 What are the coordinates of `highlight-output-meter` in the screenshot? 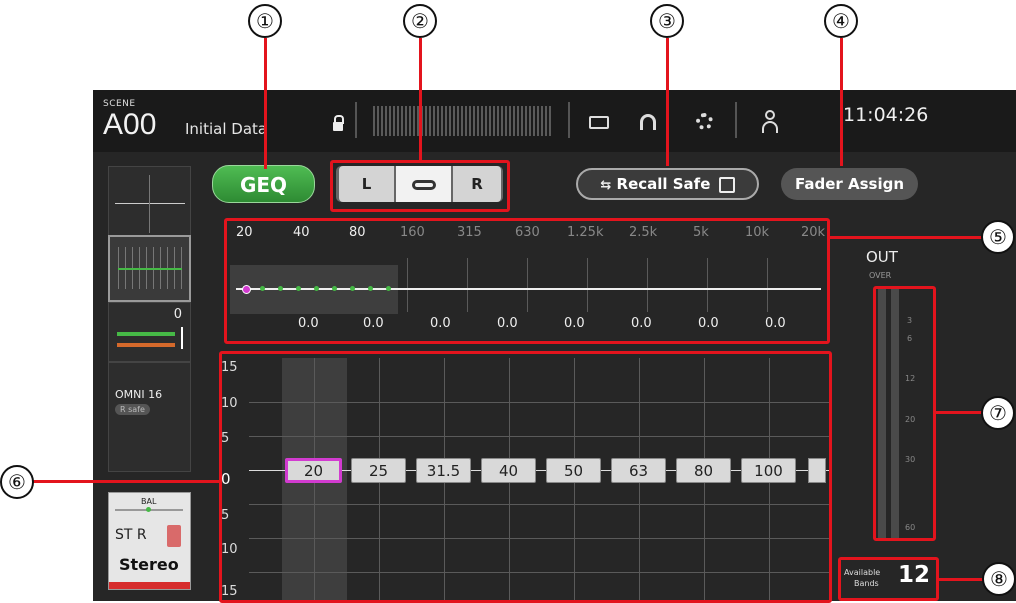 It's located at (904, 413).